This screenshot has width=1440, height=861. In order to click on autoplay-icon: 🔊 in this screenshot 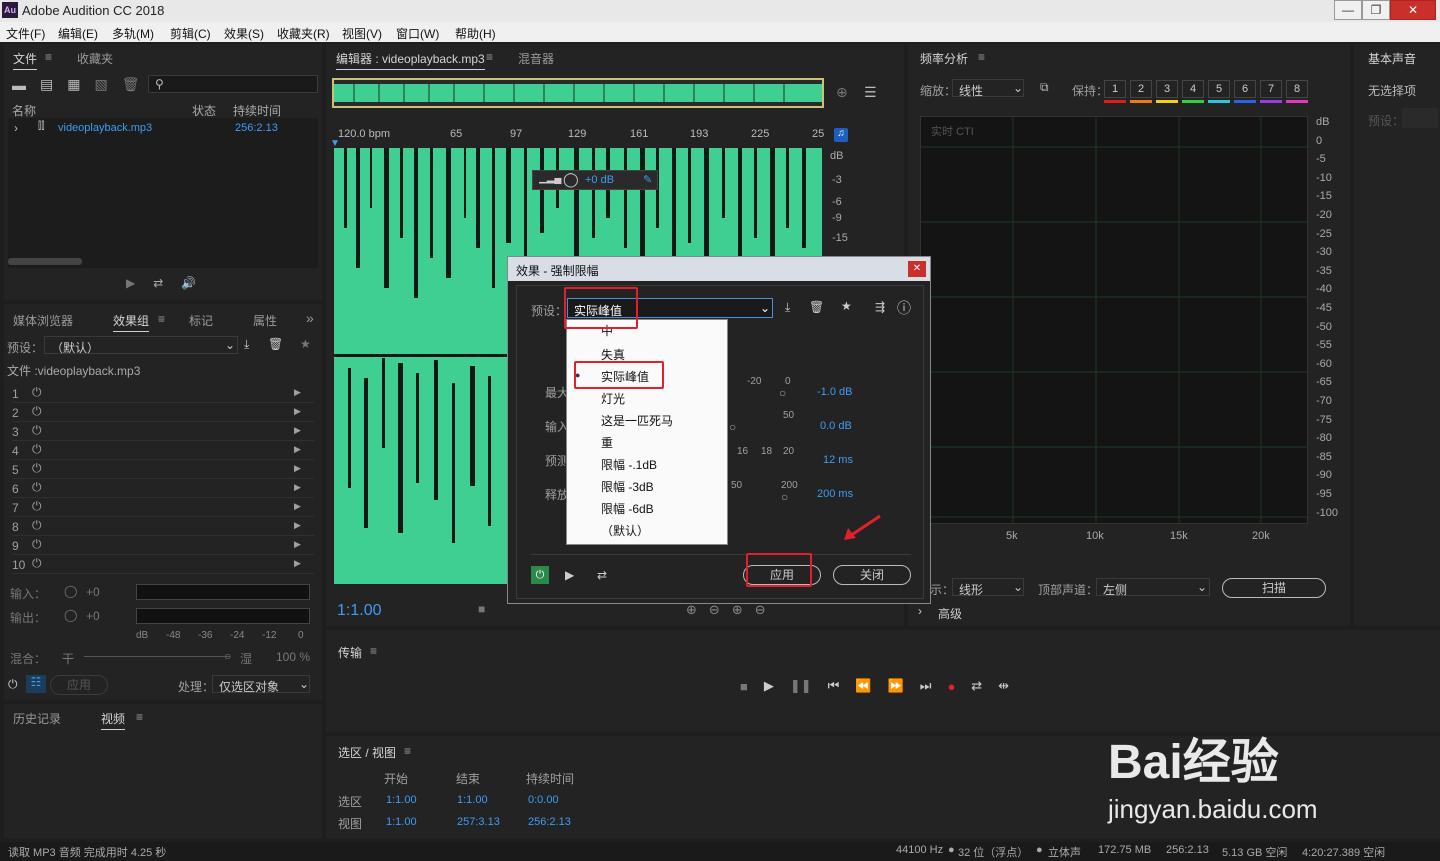, I will do `click(188, 283)`.